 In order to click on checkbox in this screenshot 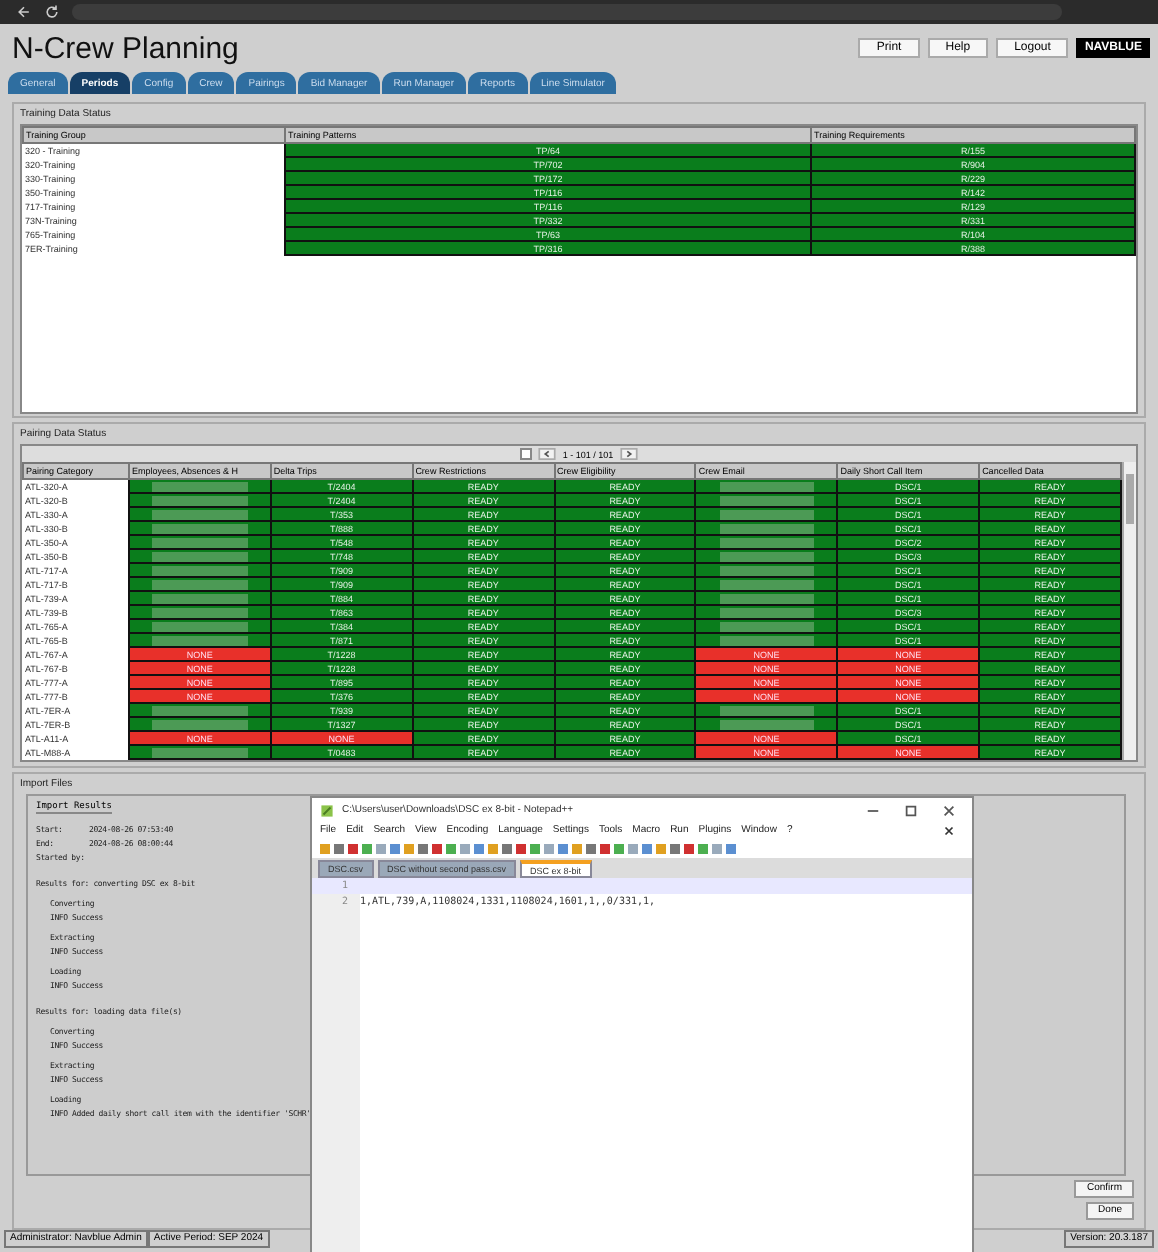, I will do `click(526, 454)`.